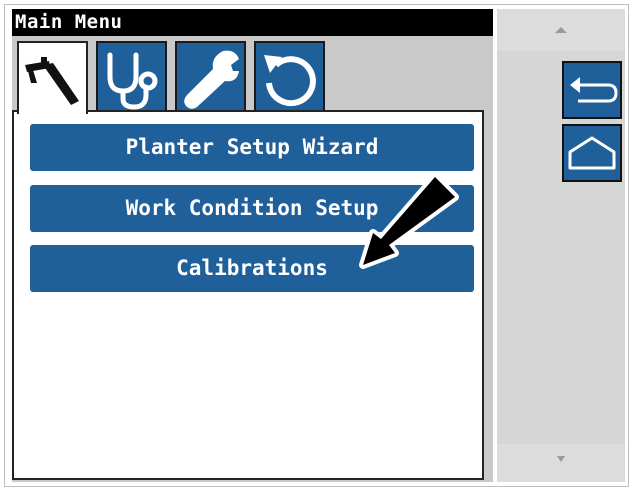 Image resolution: width=633 pixels, height=491 pixels. I want to click on back-button, so click(592, 90).